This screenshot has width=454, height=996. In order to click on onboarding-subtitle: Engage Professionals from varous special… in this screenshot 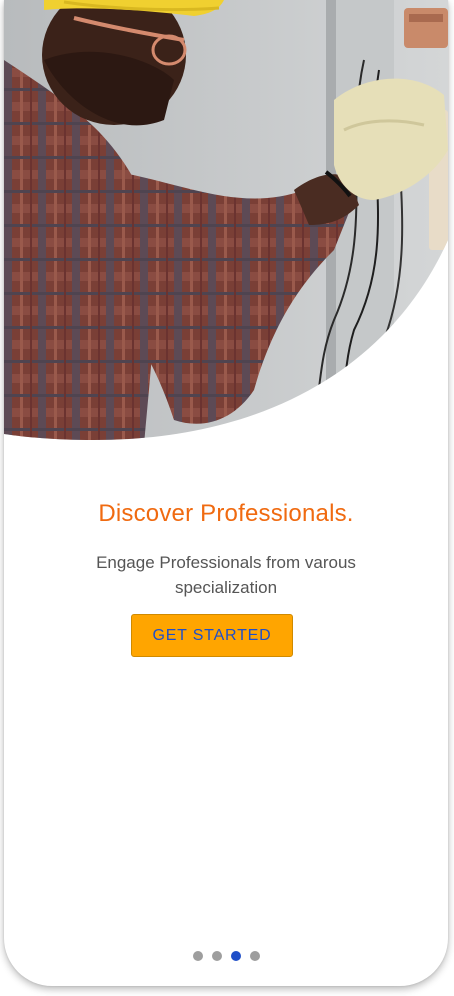, I will do `click(226, 575)`.